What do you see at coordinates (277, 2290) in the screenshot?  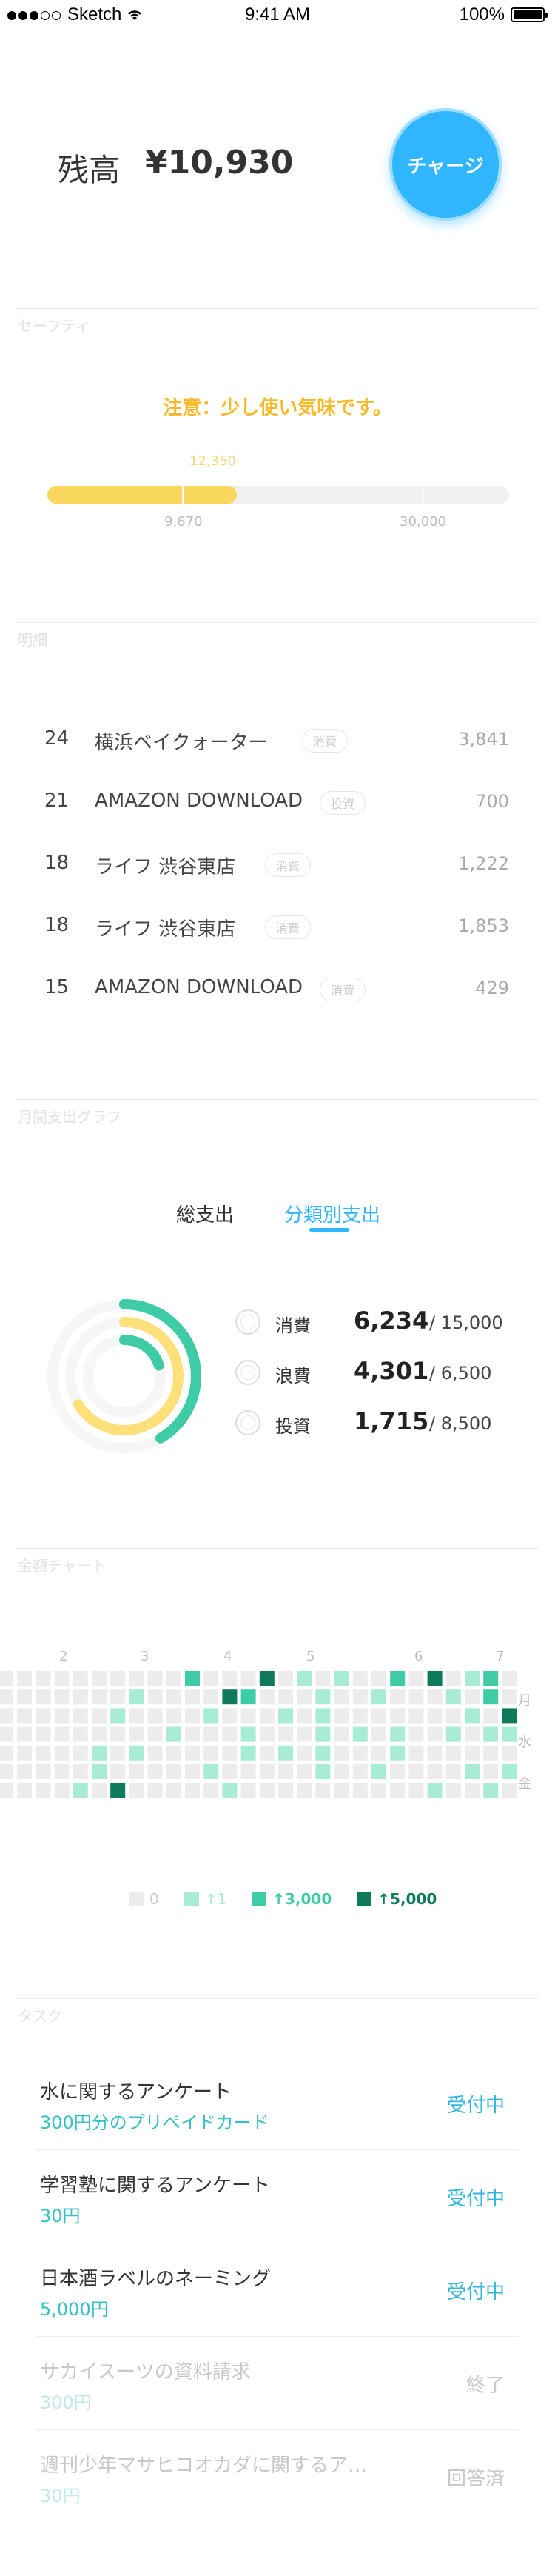 I see `task-item: 日本酒ラベルのネーミング 5,000円 受付中` at bounding box center [277, 2290].